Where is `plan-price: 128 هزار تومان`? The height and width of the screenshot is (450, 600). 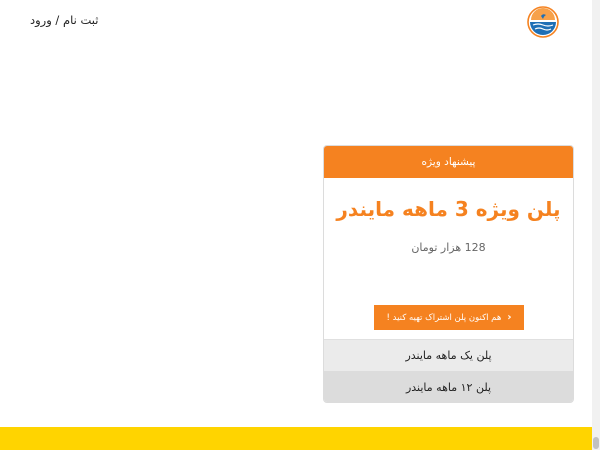 plan-price: 128 هزار تومان is located at coordinates (448, 247).